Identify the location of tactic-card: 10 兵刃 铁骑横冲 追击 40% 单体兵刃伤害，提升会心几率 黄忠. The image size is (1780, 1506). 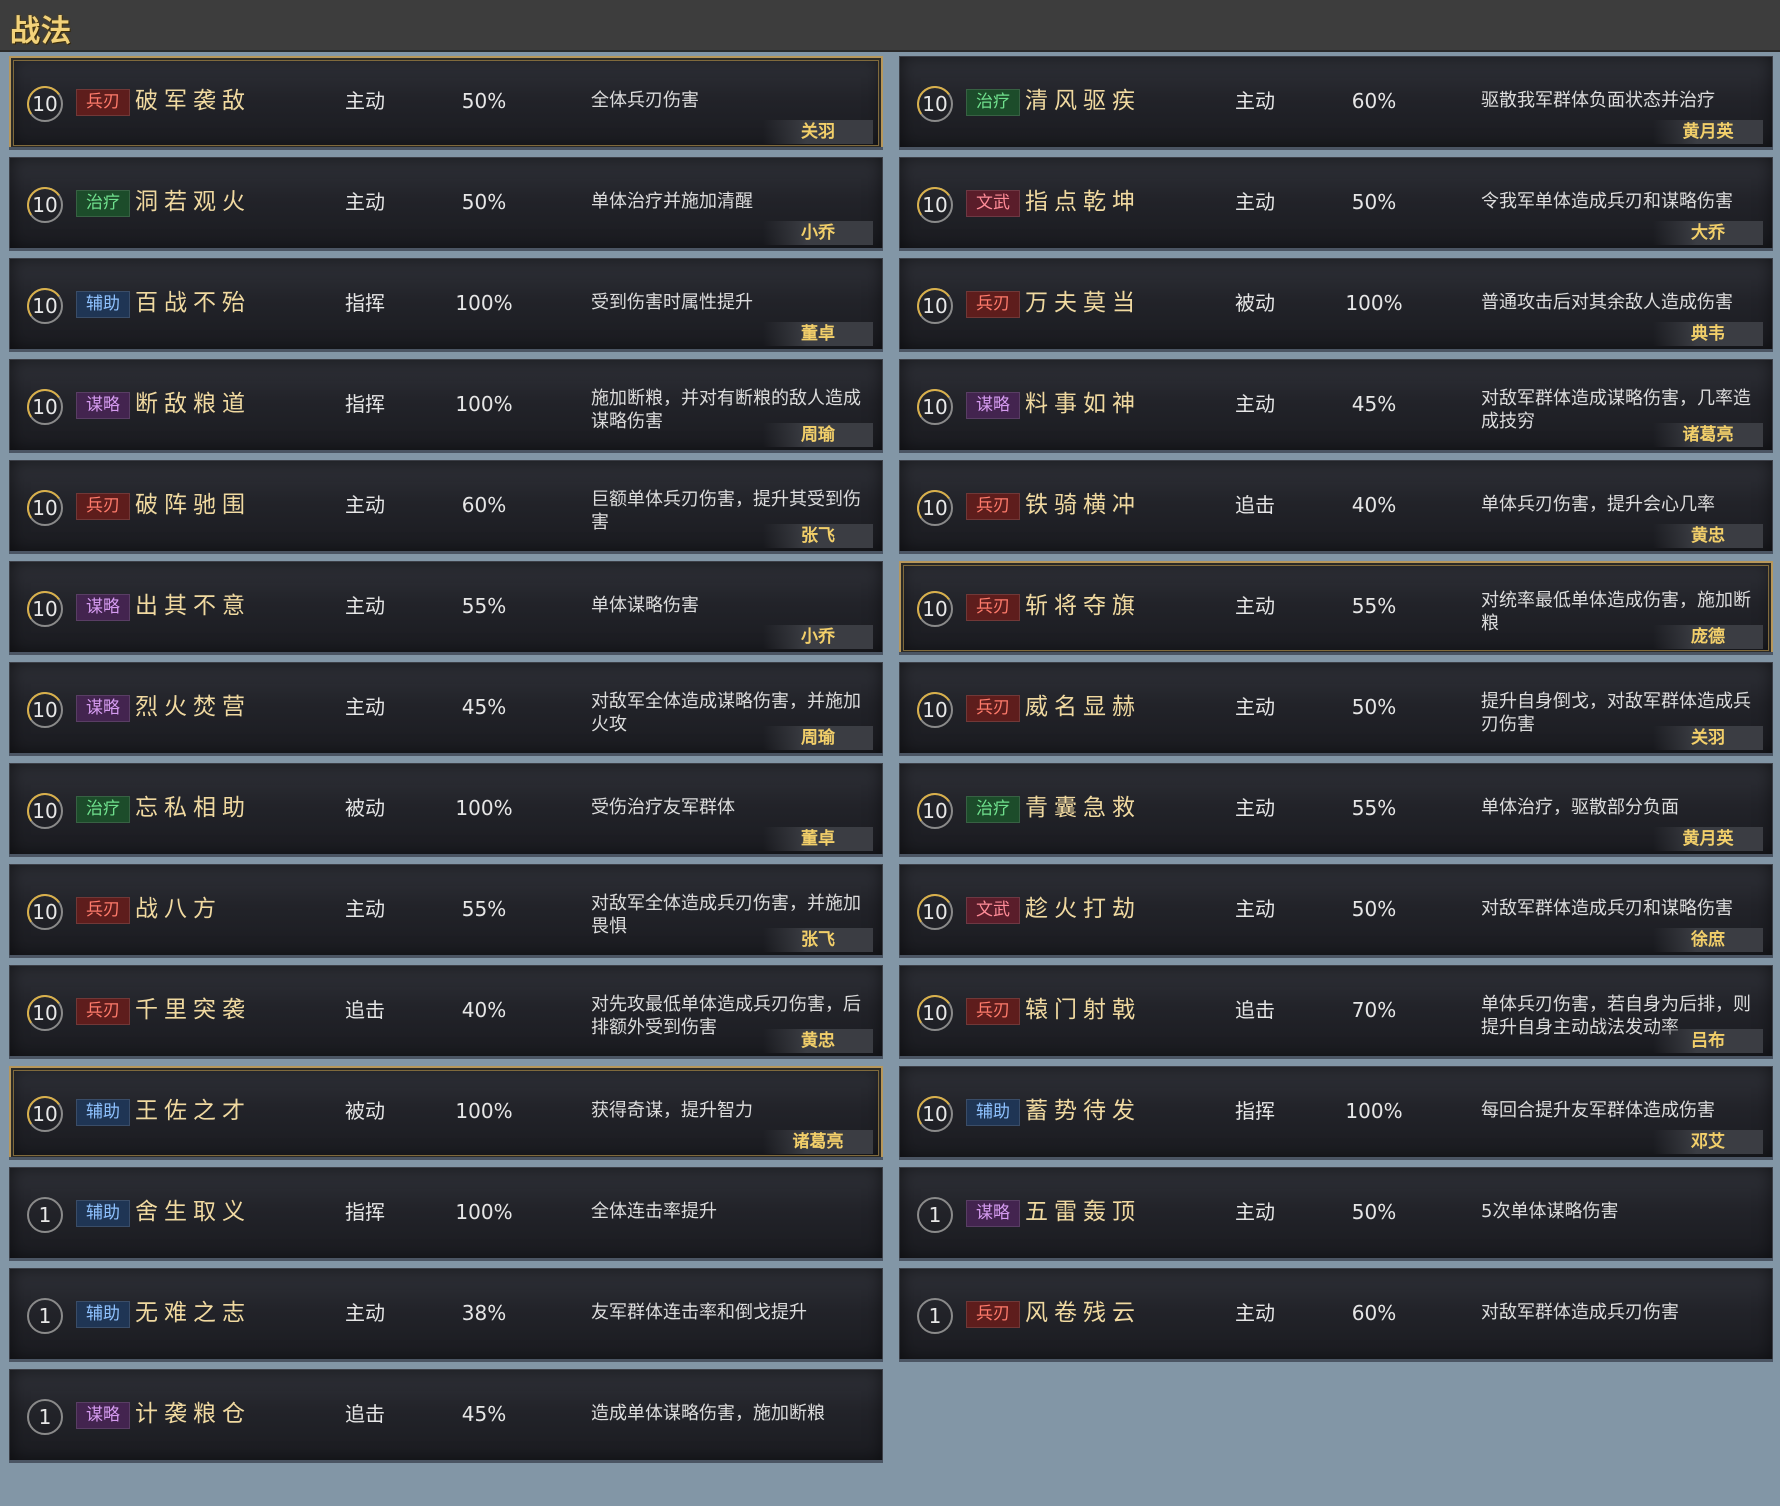
(1336, 507).